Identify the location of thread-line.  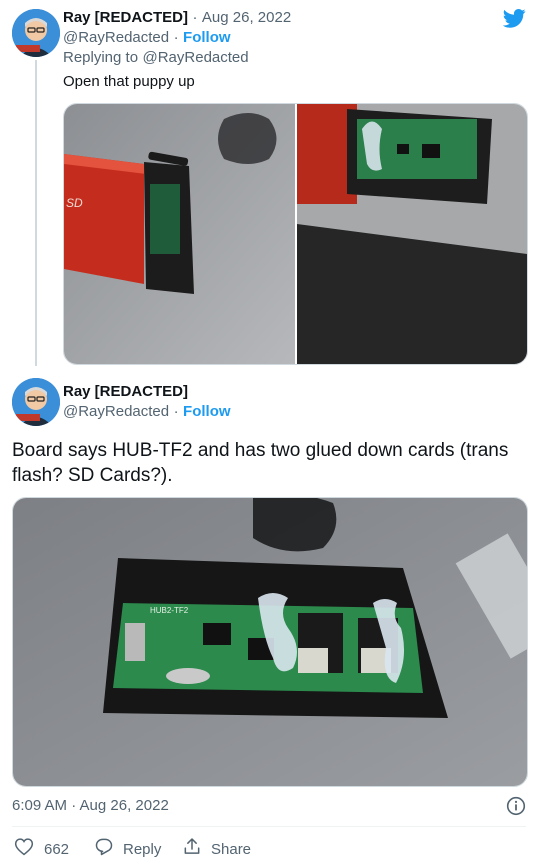
(36, 213).